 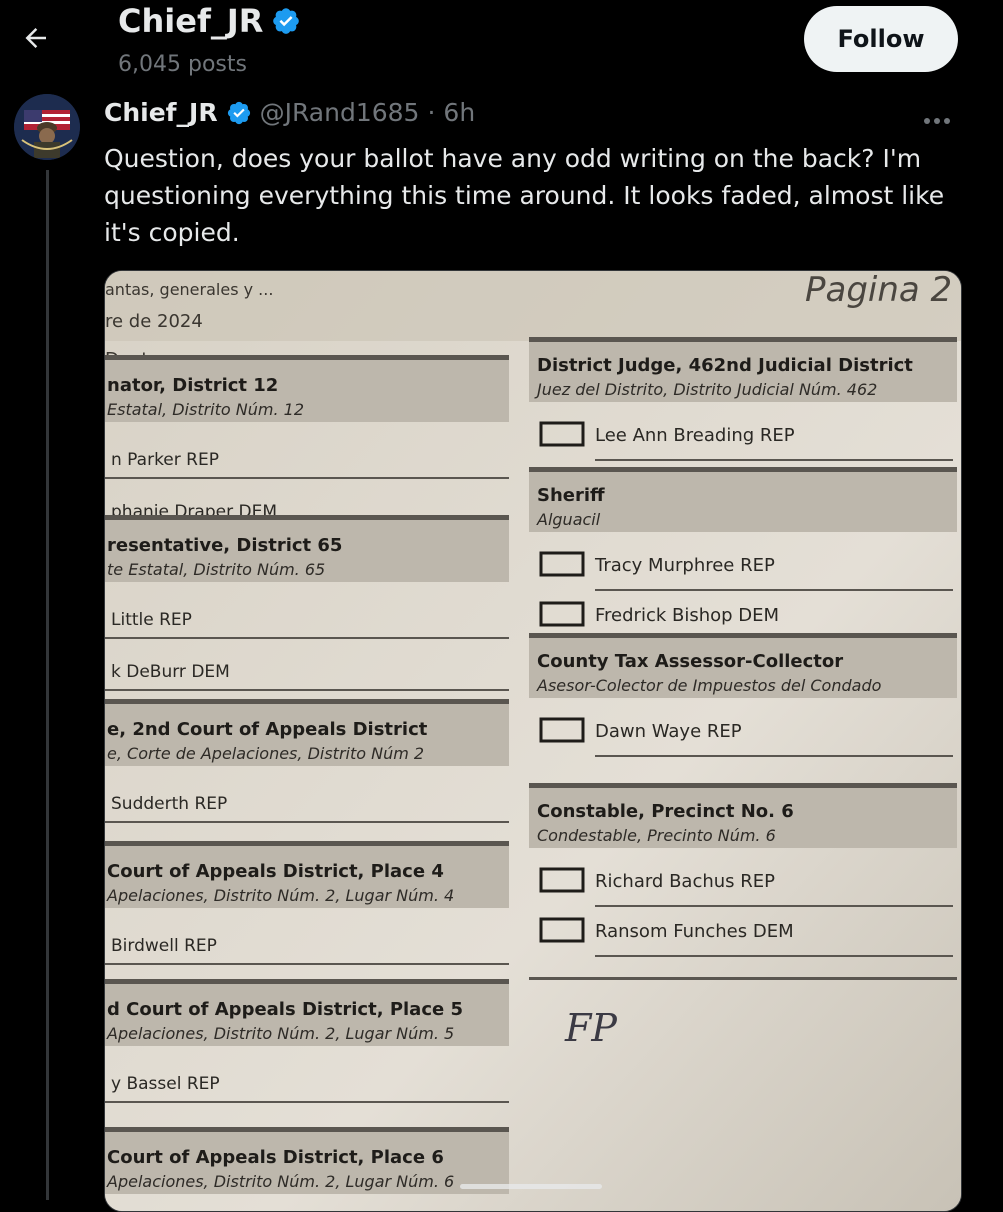 I want to click on profile-title: Chief_JR, so click(x=209, y=21).